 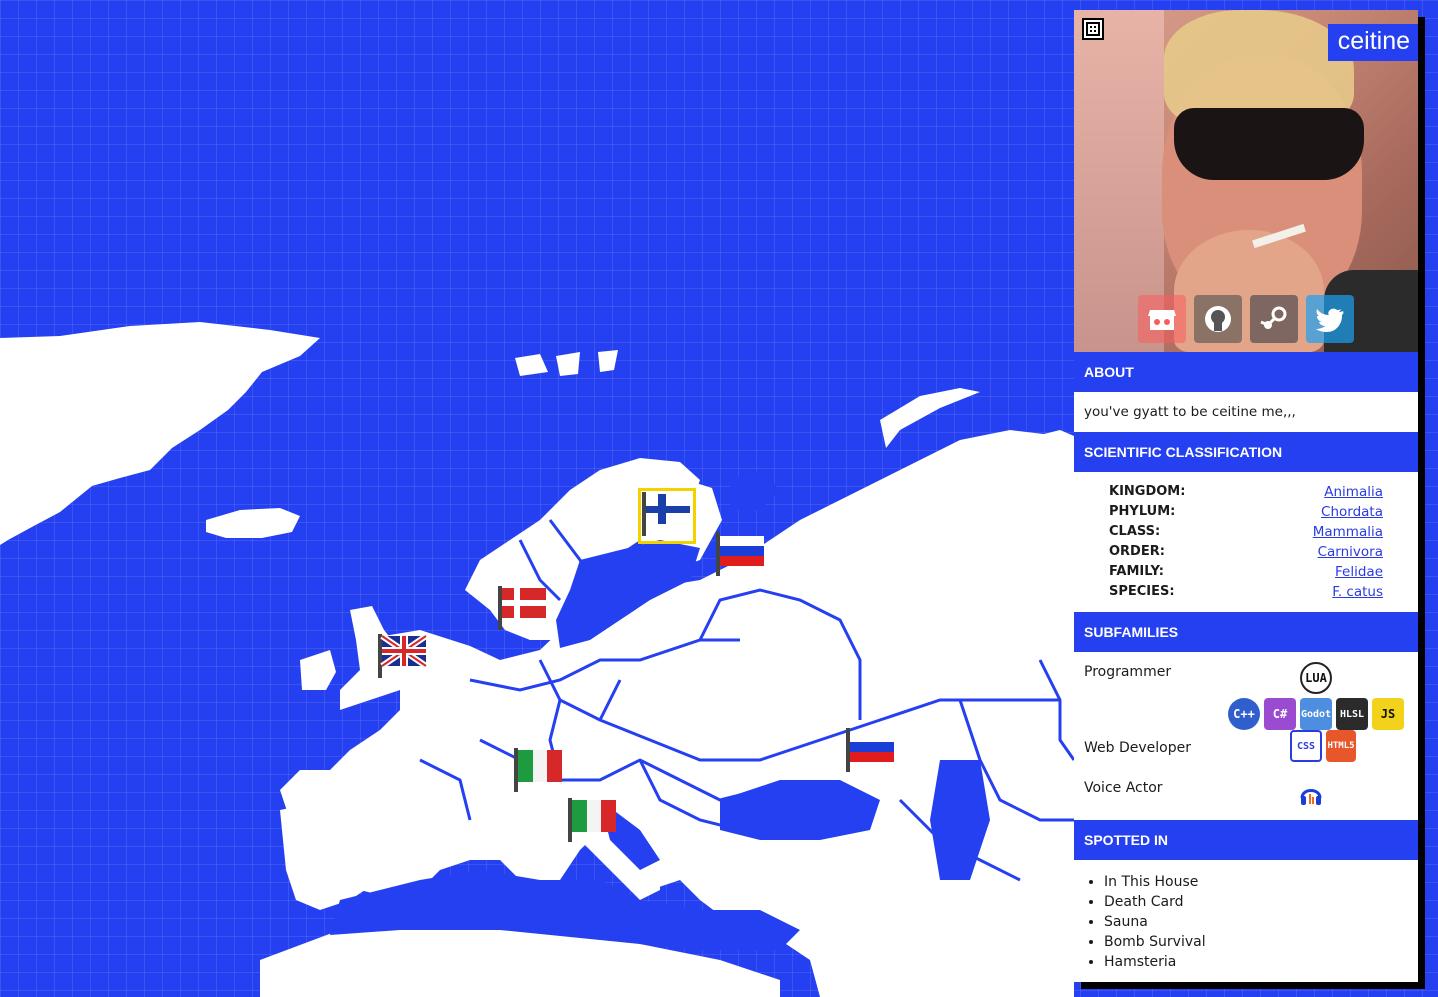 What do you see at coordinates (1246, 492) in the screenshot?
I see `classification-row: KINGDOM: Animalia` at bounding box center [1246, 492].